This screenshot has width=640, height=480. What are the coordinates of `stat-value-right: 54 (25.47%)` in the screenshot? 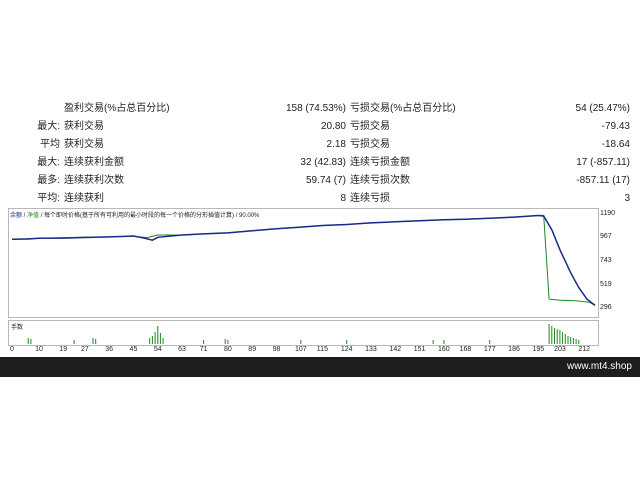 It's located at (602, 108).